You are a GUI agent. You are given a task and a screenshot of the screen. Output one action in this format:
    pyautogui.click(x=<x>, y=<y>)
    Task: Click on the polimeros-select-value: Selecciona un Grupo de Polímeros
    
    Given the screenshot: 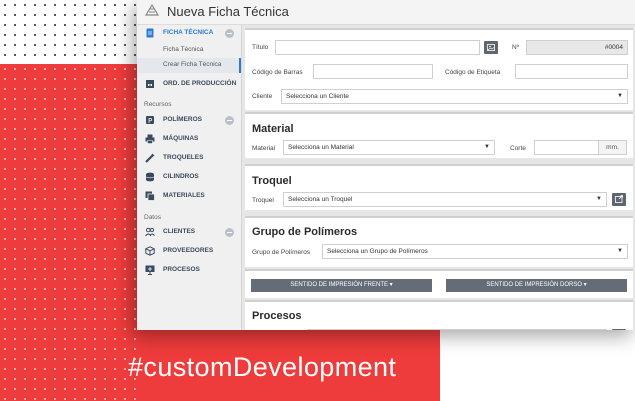 What is the action you would take?
    pyautogui.click(x=377, y=251)
    